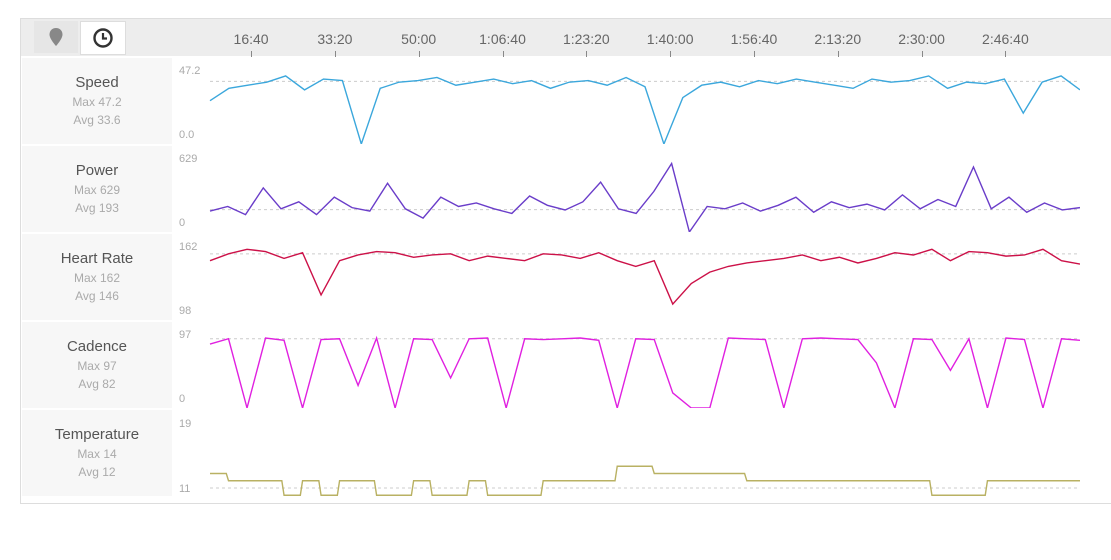  What do you see at coordinates (838, 39) in the screenshot?
I see `x-tick-label: 2:13:20` at bounding box center [838, 39].